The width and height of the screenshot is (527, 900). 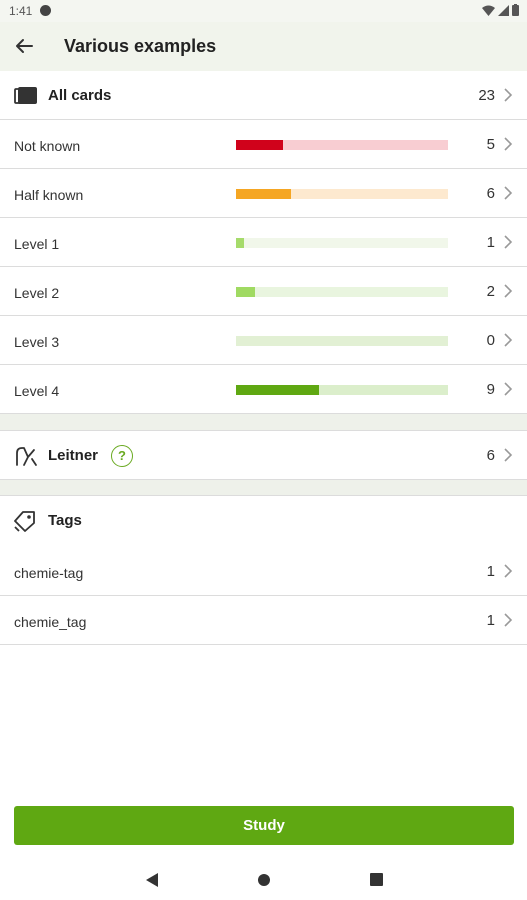 What do you see at coordinates (37, 293) in the screenshot?
I see `level-label: Level 2` at bounding box center [37, 293].